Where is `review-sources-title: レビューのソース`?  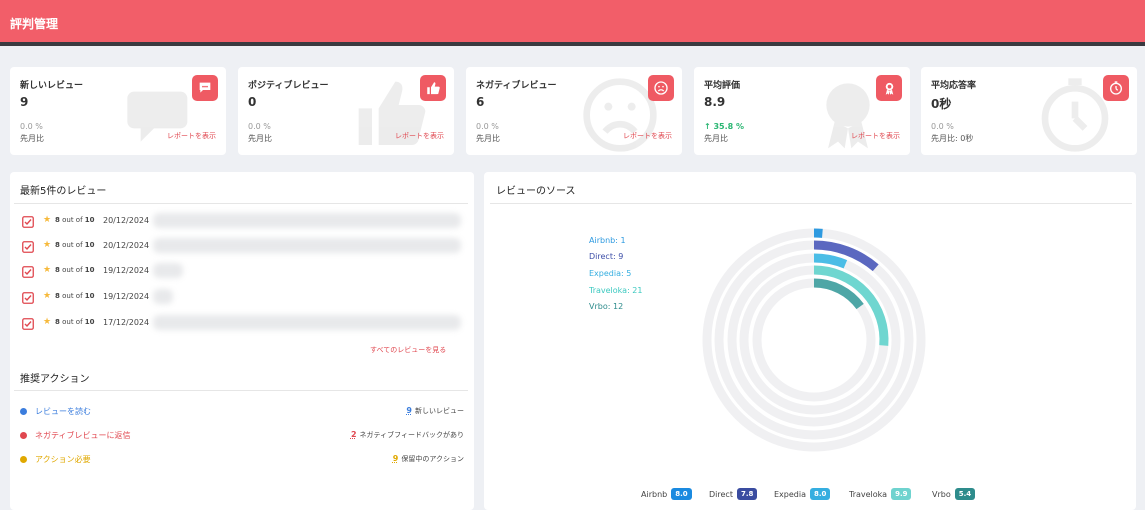 review-sources-title: レビューのソース is located at coordinates (536, 191).